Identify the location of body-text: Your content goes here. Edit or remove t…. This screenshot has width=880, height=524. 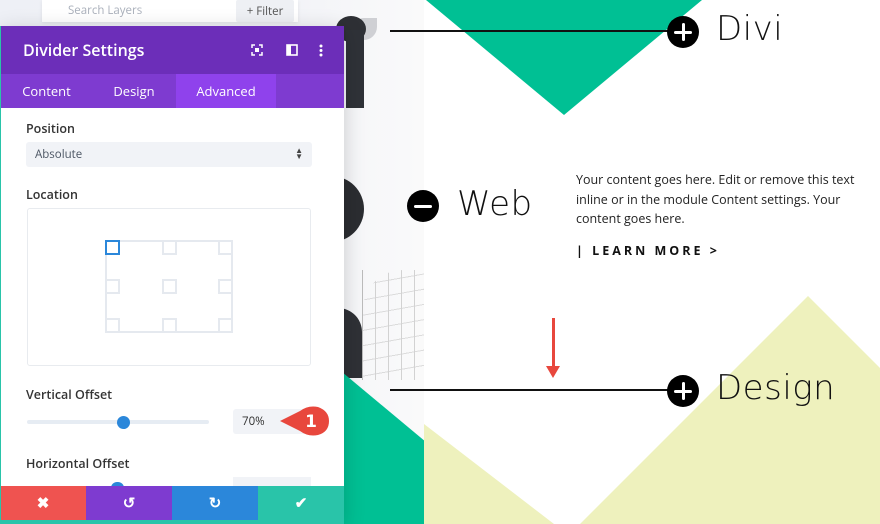
(715, 199).